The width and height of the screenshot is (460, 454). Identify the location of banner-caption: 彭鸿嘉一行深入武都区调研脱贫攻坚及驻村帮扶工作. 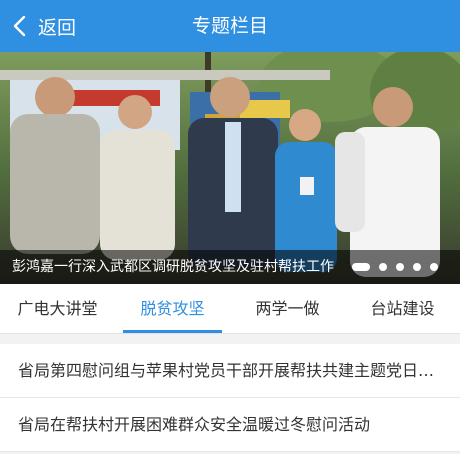
(173, 267).